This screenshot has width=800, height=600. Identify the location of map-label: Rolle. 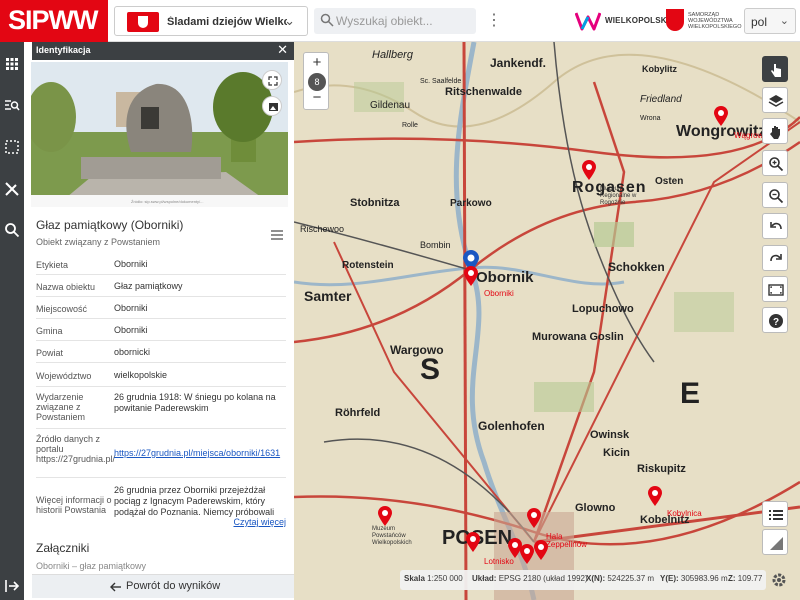
(410, 125).